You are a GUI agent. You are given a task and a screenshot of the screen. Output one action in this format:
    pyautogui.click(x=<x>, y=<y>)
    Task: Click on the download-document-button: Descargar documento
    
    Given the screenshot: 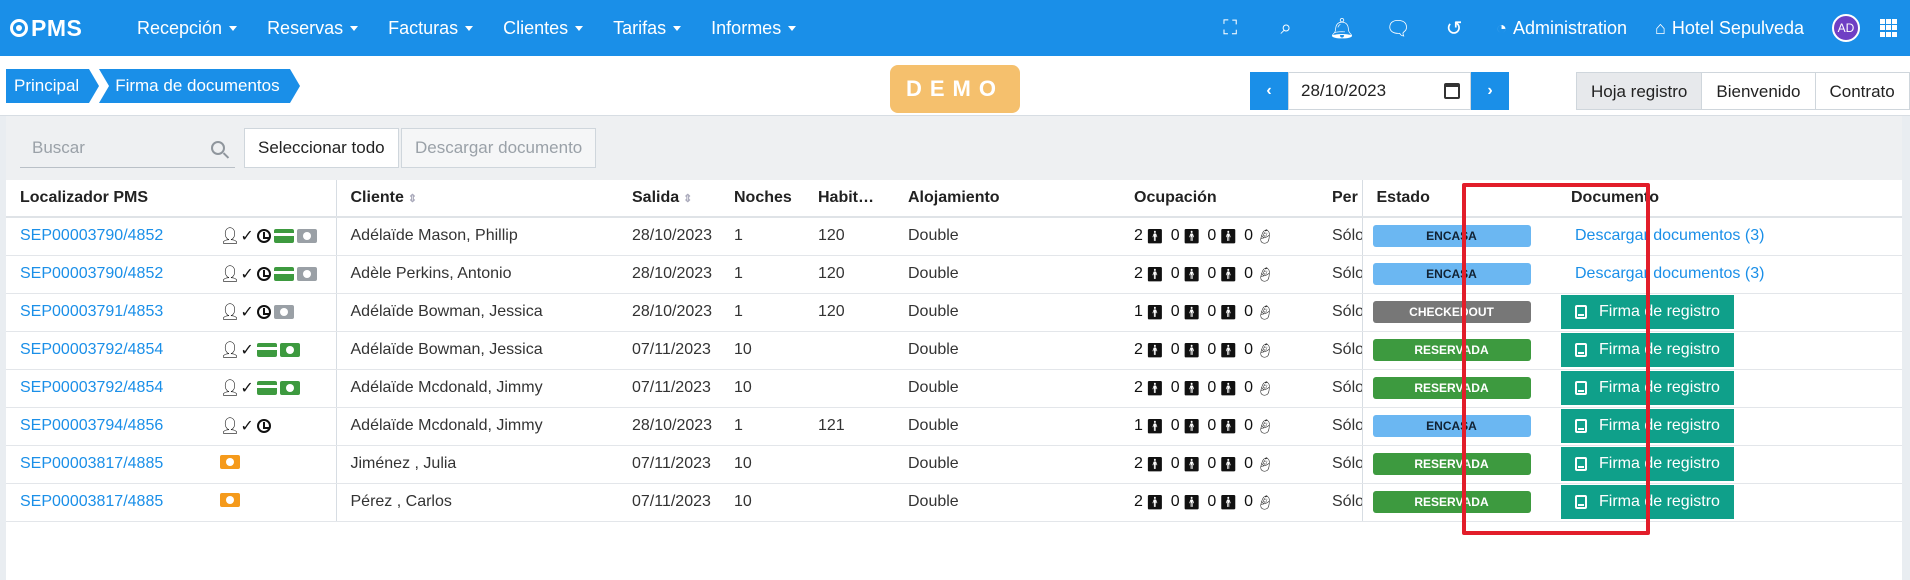 What is the action you would take?
    pyautogui.click(x=499, y=148)
    